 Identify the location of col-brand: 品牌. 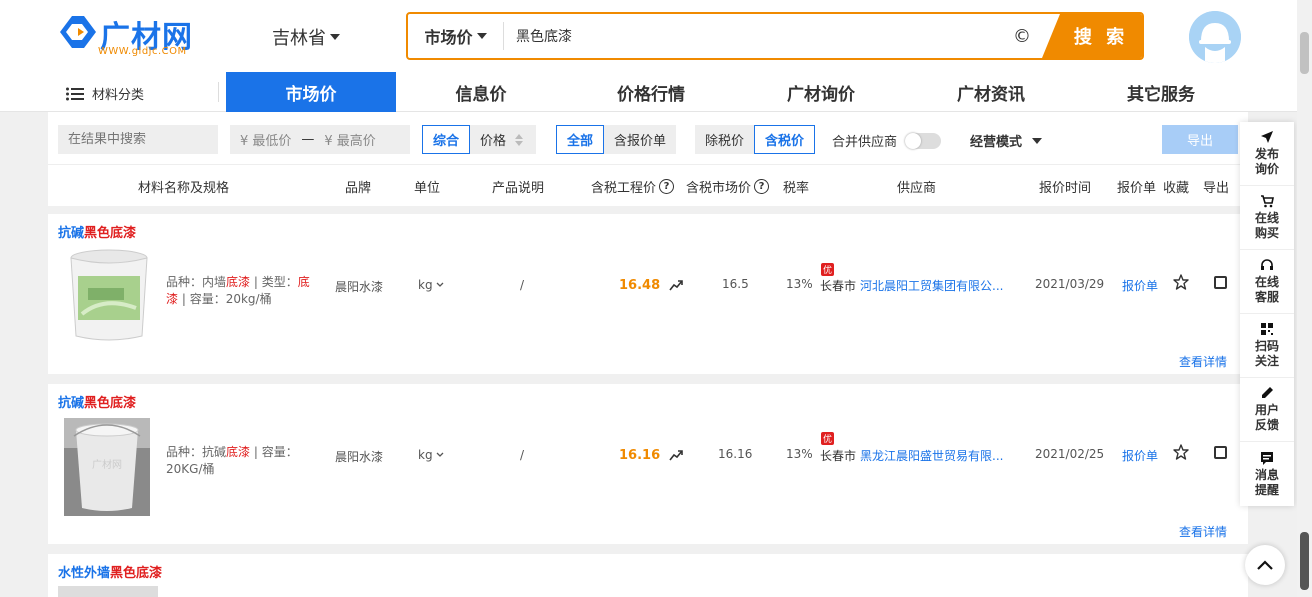
(358, 188).